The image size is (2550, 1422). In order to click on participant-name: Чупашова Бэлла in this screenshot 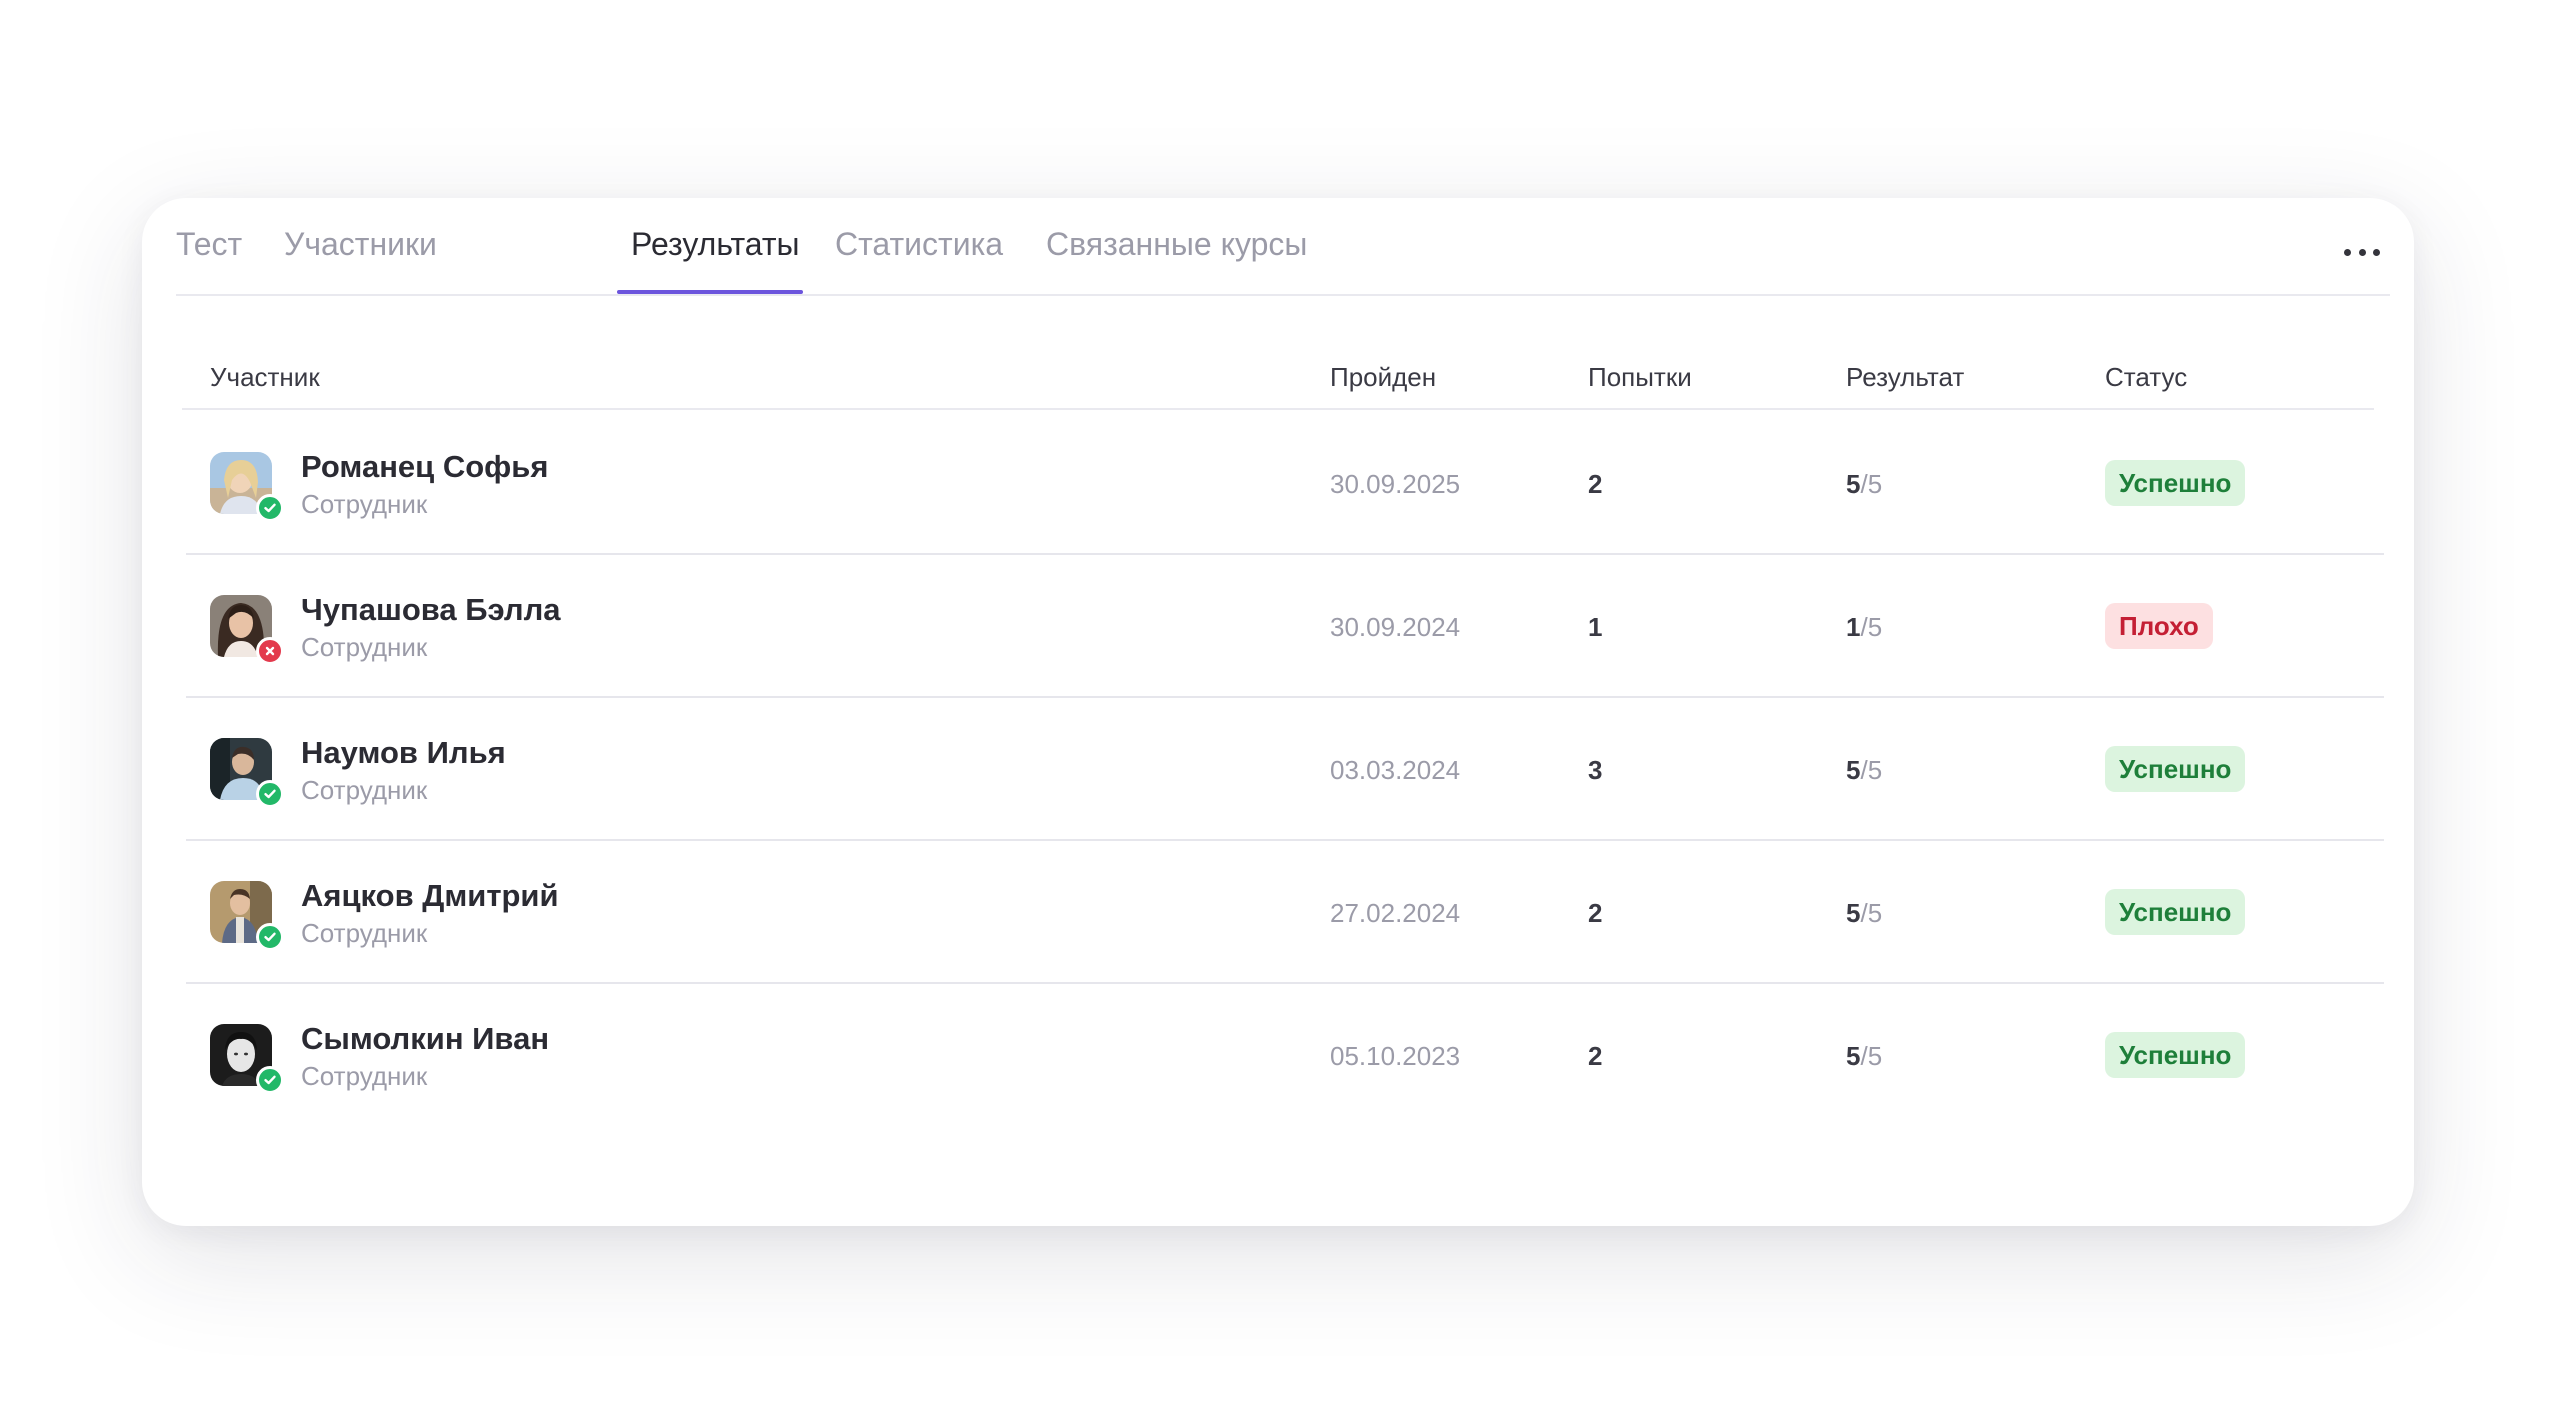, I will do `click(431, 610)`.